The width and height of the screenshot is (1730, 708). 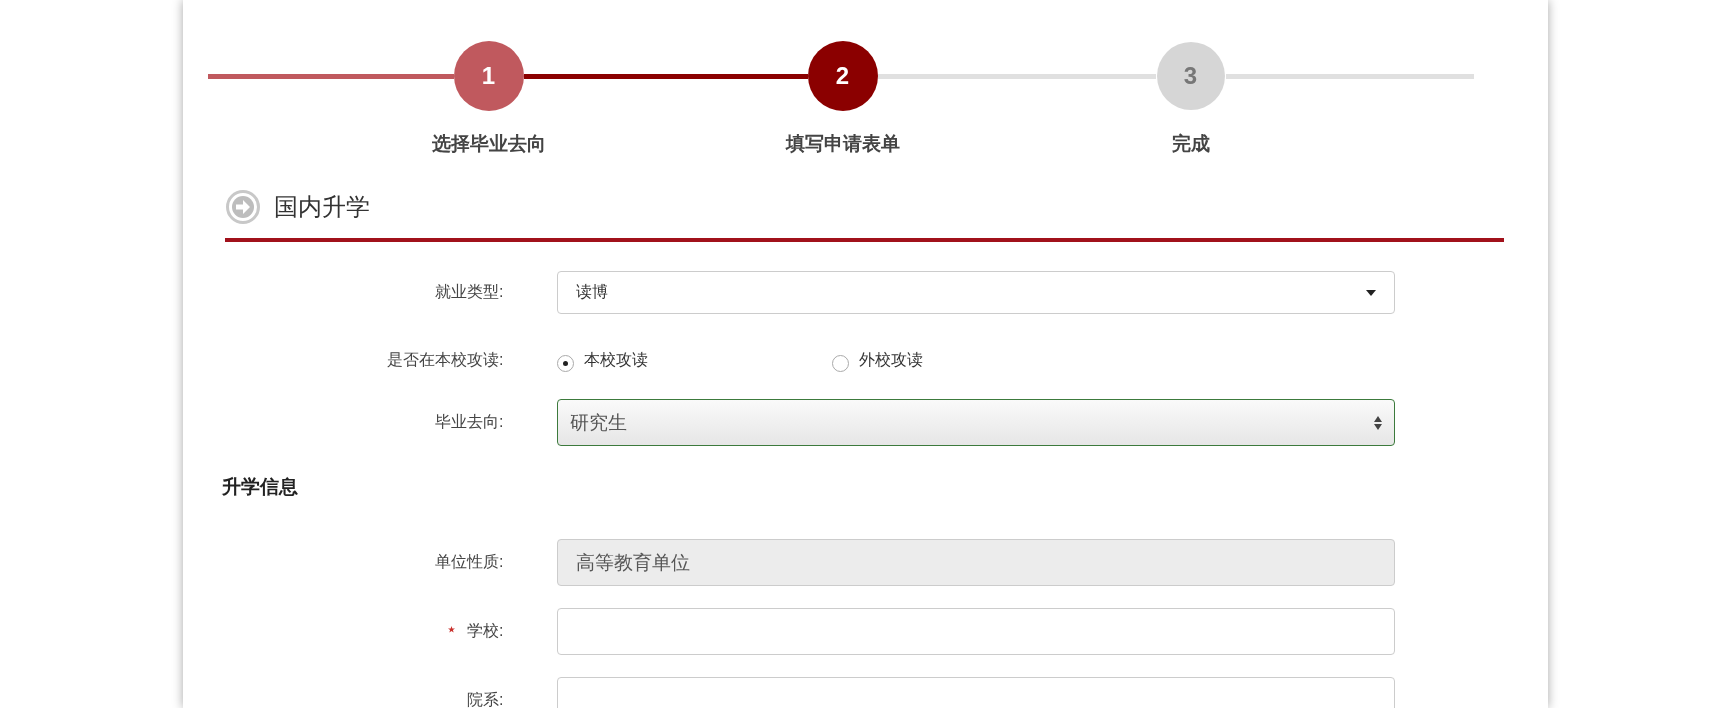 What do you see at coordinates (488, 144) in the screenshot?
I see `step-label: 选择毕业去向` at bounding box center [488, 144].